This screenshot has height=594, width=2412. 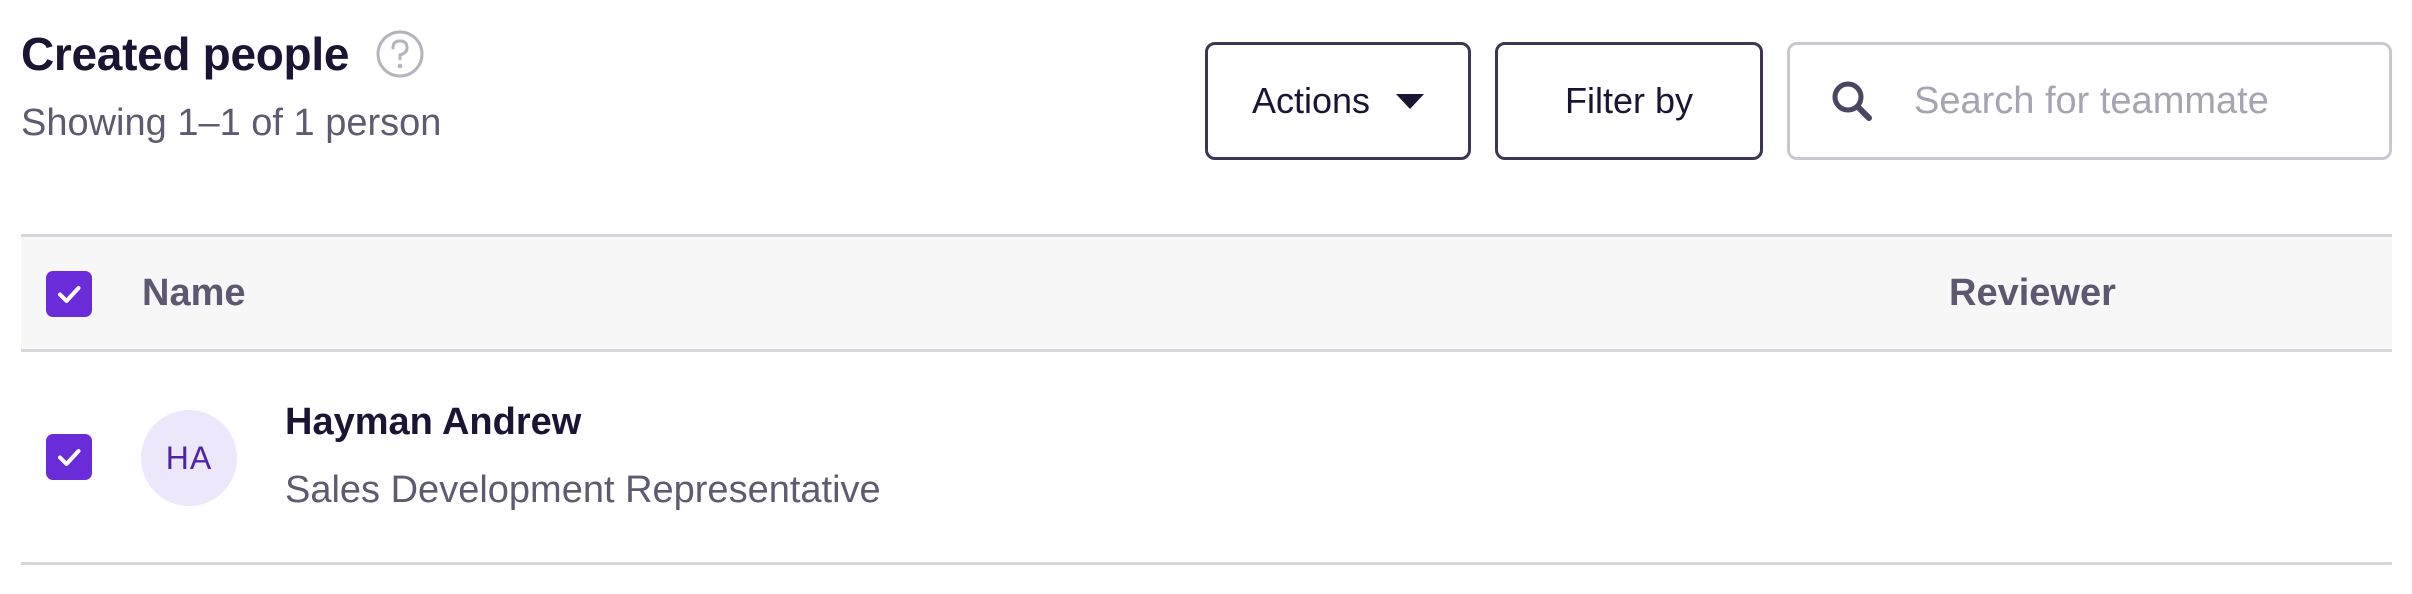 I want to click on actions-button-label: Actions, so click(x=1311, y=100).